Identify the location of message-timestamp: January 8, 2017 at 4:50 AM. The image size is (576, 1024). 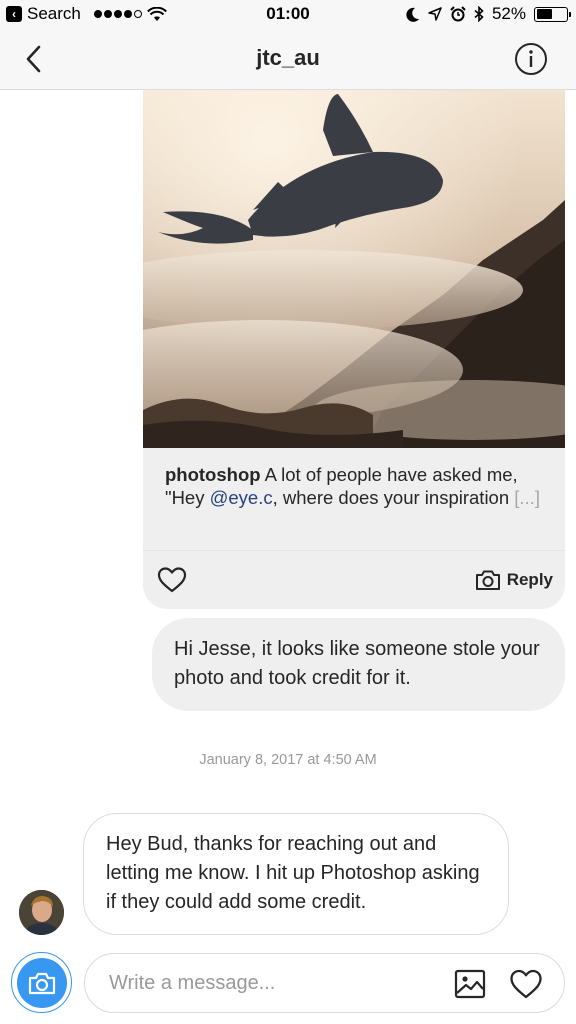
(288, 760).